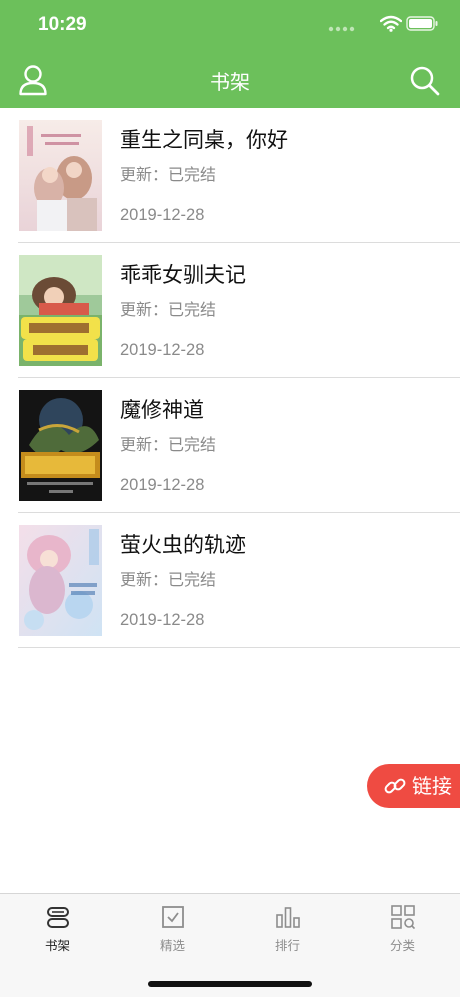 This screenshot has height=997, width=460. What do you see at coordinates (395, 786) in the screenshot?
I see `link-icon` at bounding box center [395, 786].